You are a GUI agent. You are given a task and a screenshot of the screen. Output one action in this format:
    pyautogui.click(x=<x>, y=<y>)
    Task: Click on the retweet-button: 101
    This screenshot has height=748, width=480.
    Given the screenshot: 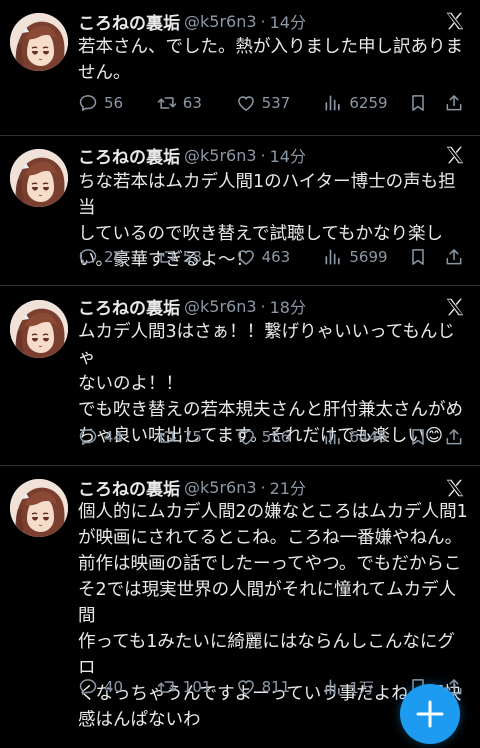 What is the action you would take?
    pyautogui.click(x=196, y=687)
    